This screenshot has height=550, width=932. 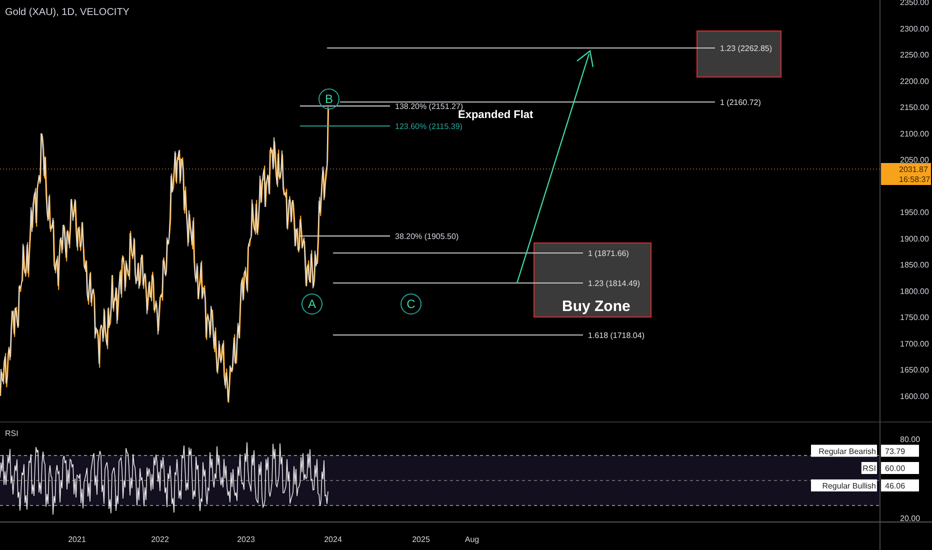 I want to click on price-tick: 2200.00, so click(x=914, y=81).